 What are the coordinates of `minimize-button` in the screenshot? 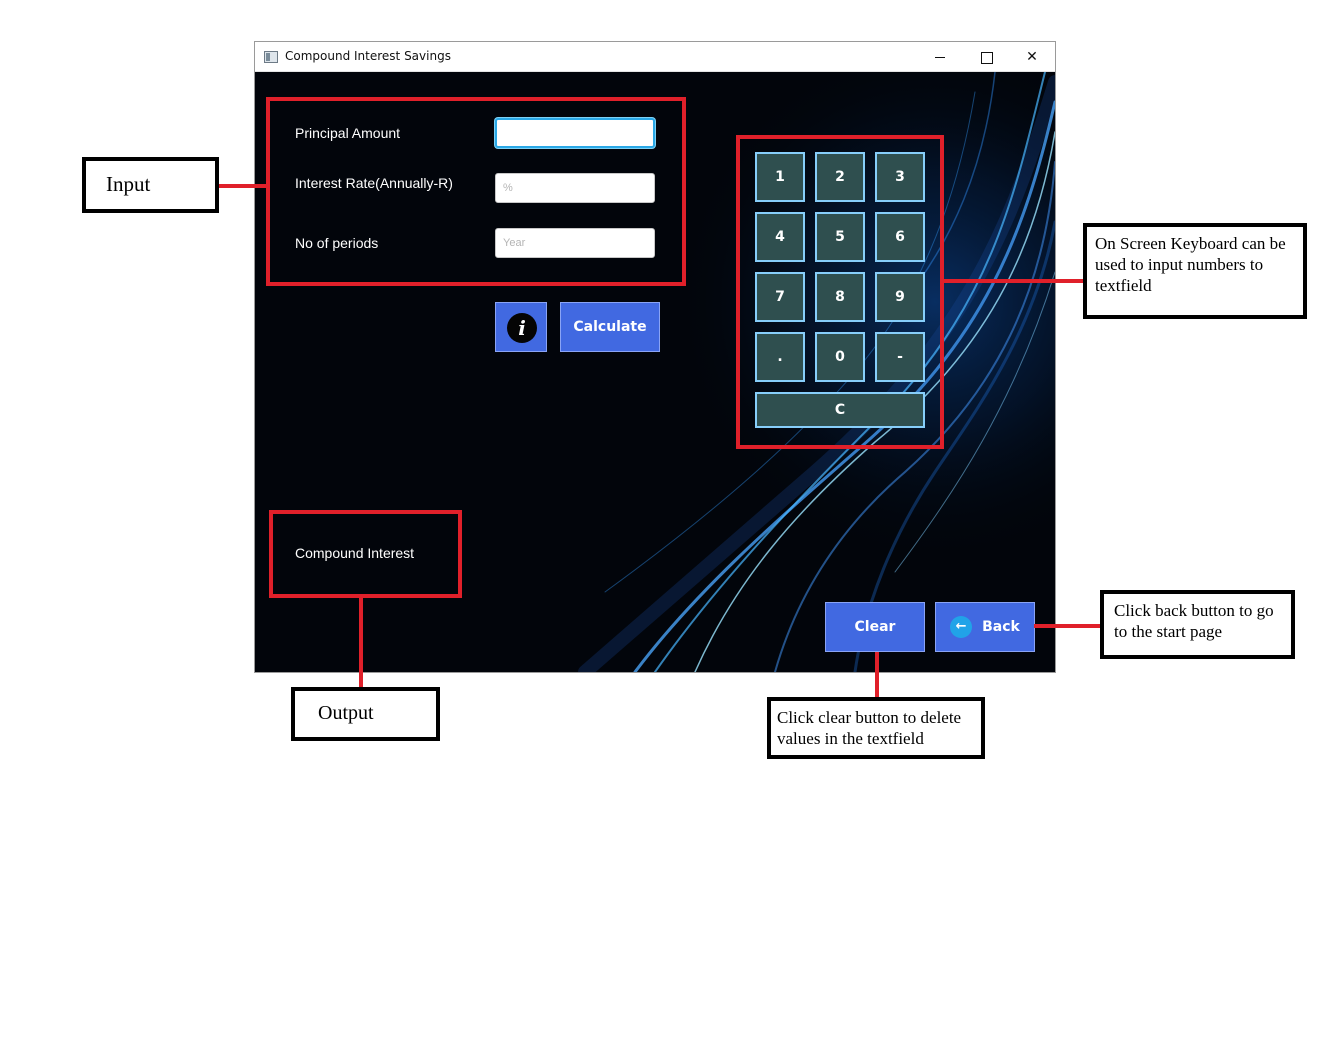 It's located at (940, 57).